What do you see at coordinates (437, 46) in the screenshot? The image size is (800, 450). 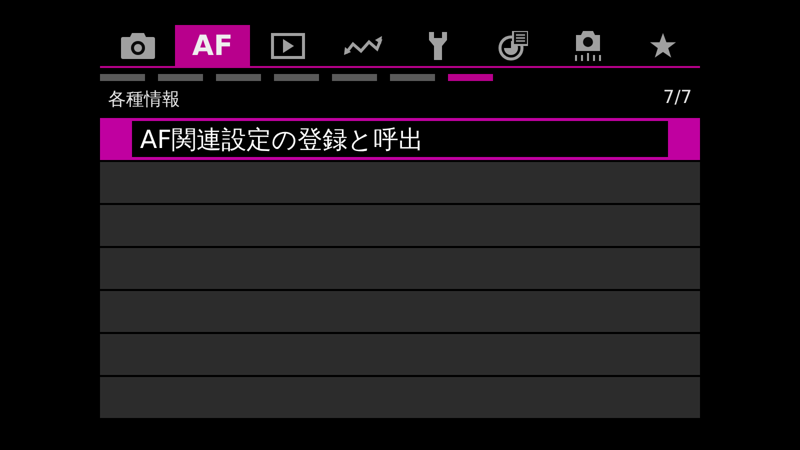 I see `wrench-icon` at bounding box center [437, 46].